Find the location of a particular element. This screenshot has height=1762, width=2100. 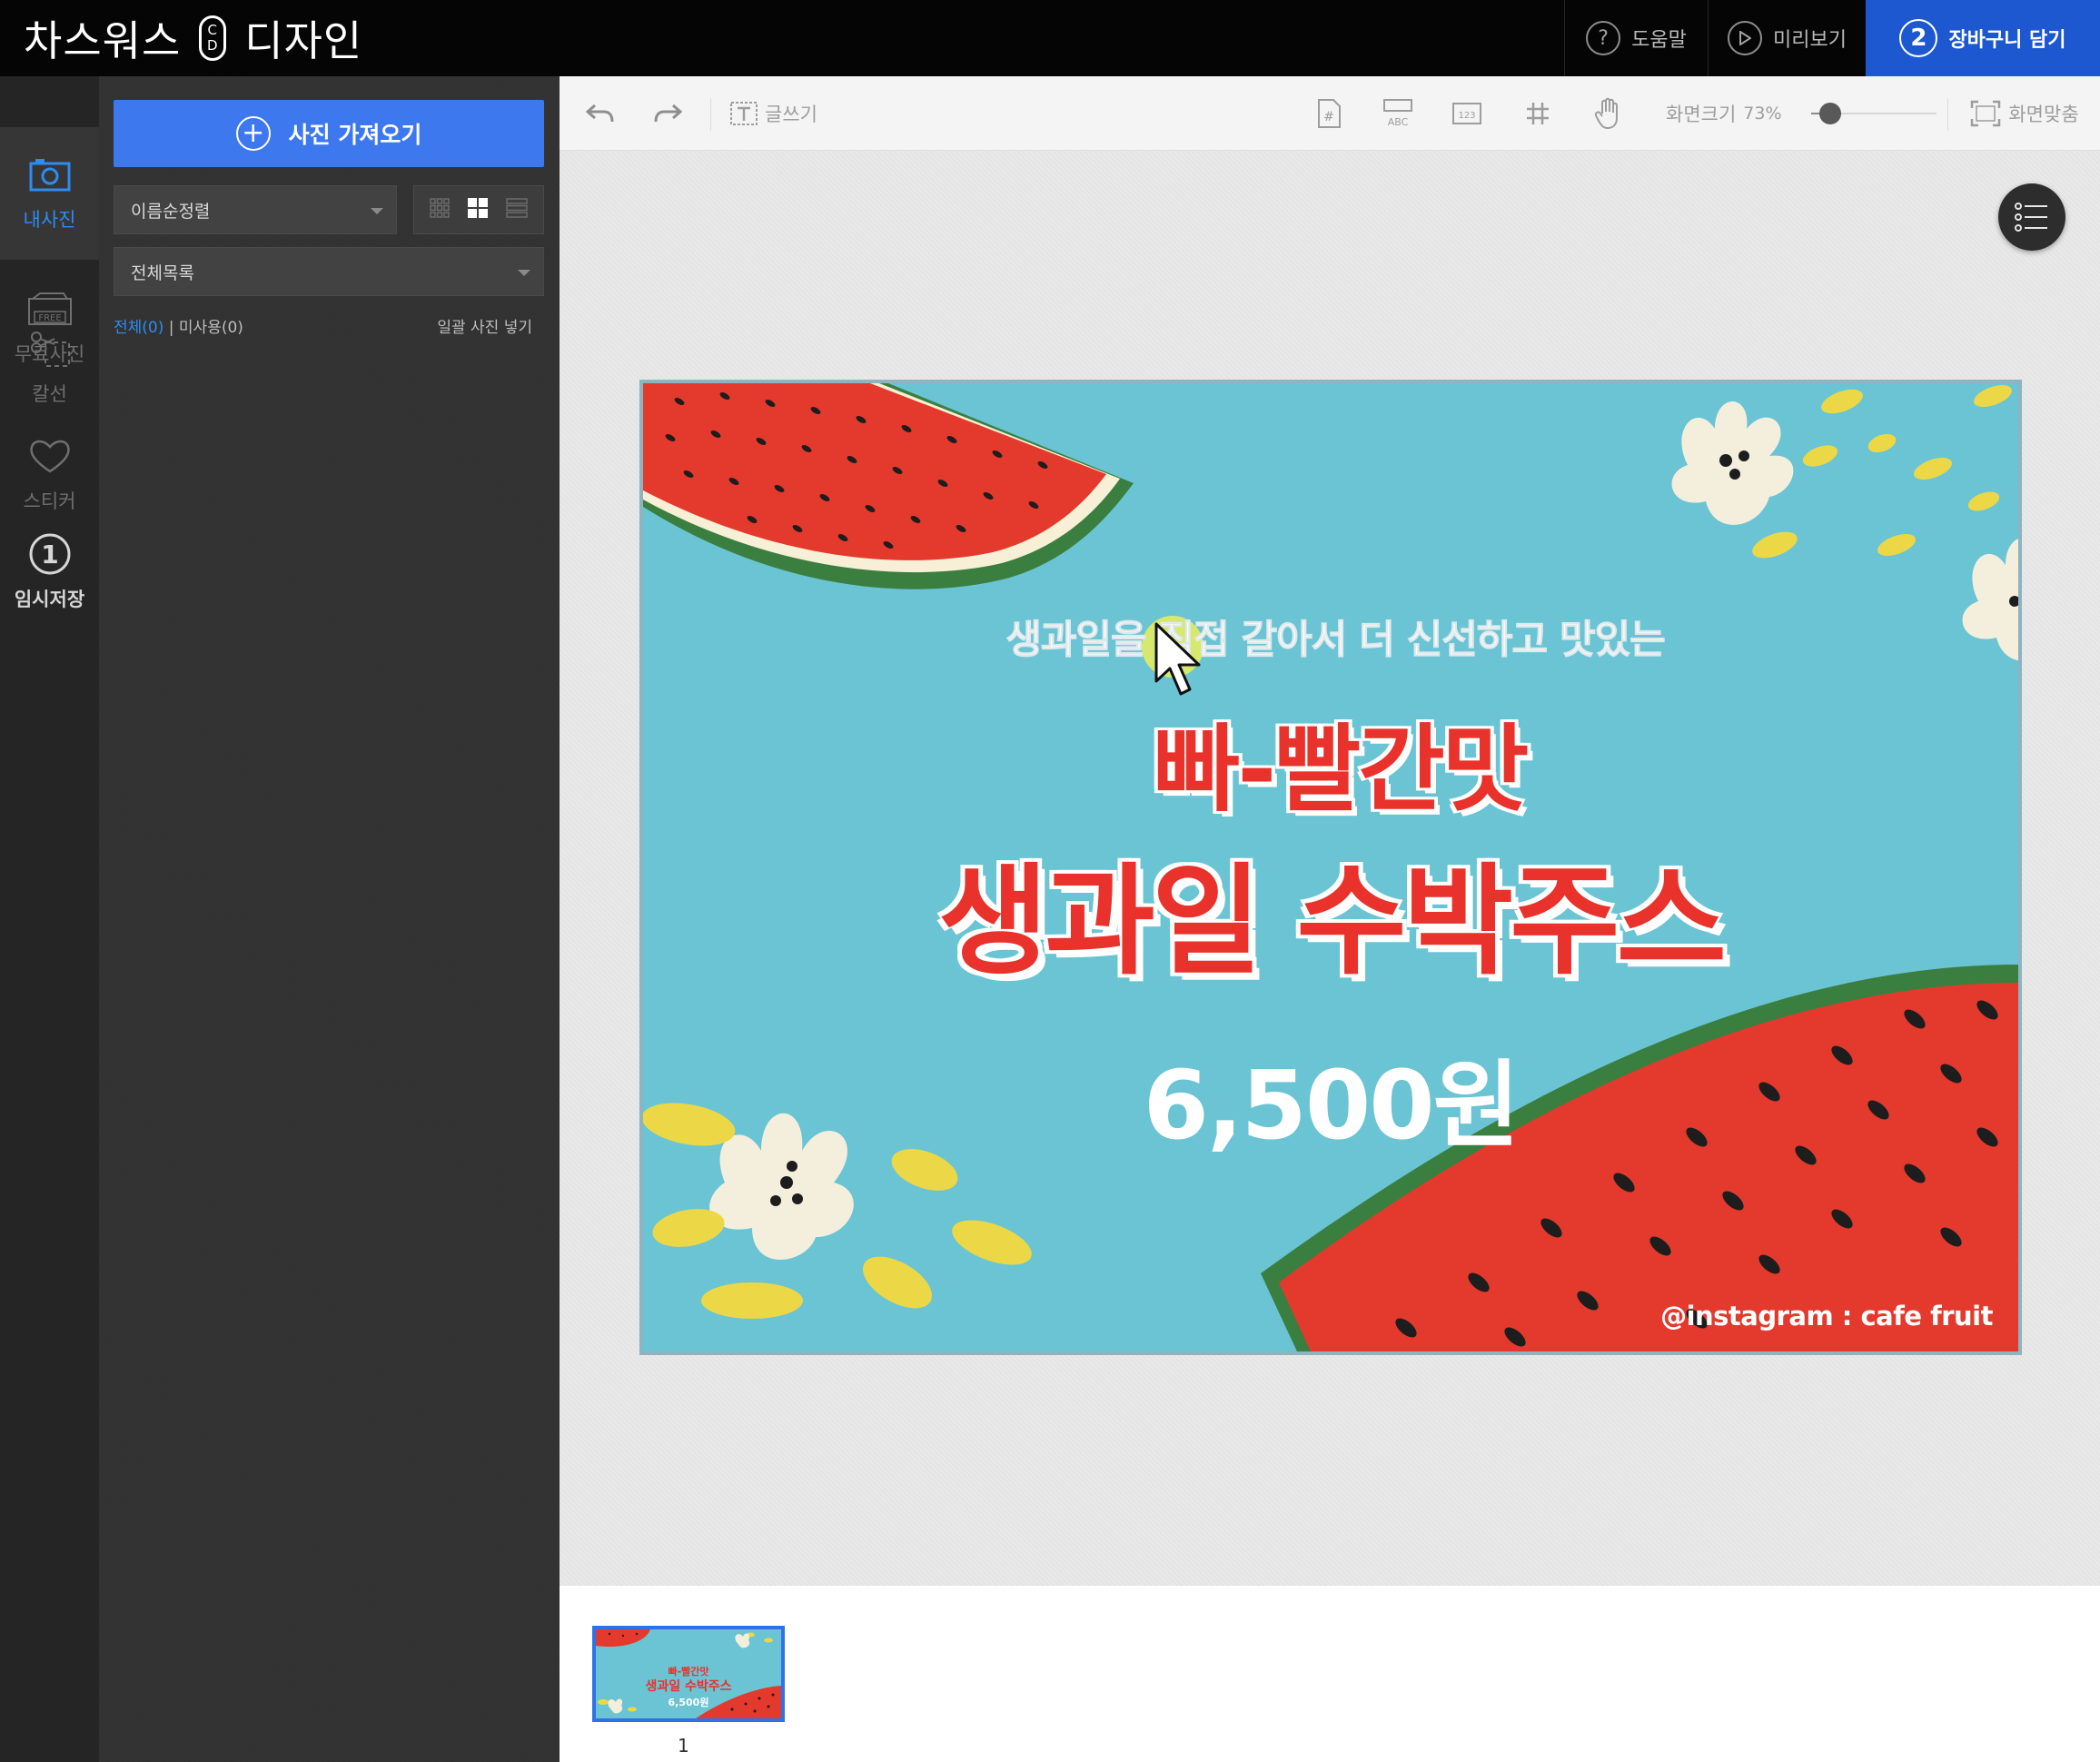

nav-item-cut-line: 칼선 is located at coordinates (49, 365).